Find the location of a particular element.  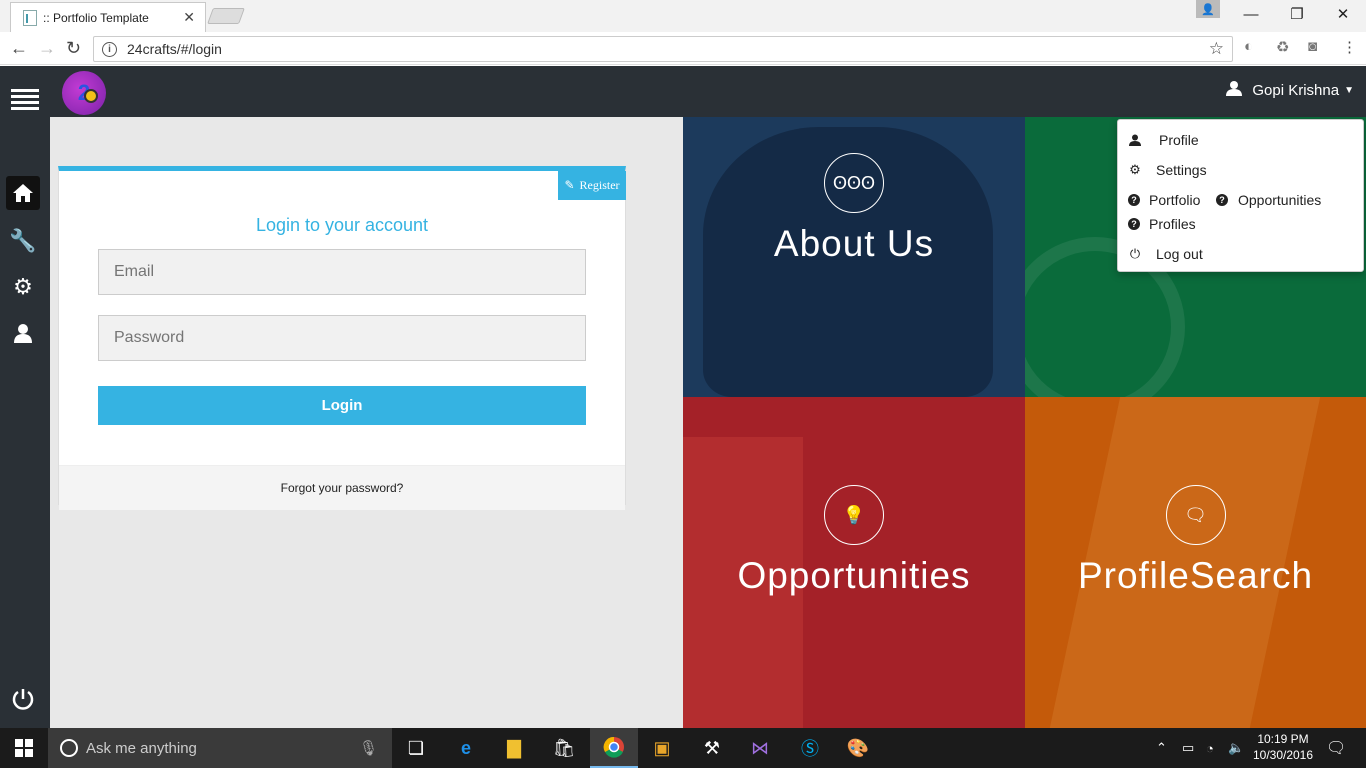

menu-item-logout: ⏻ Log out is located at coordinates (1165, 254).